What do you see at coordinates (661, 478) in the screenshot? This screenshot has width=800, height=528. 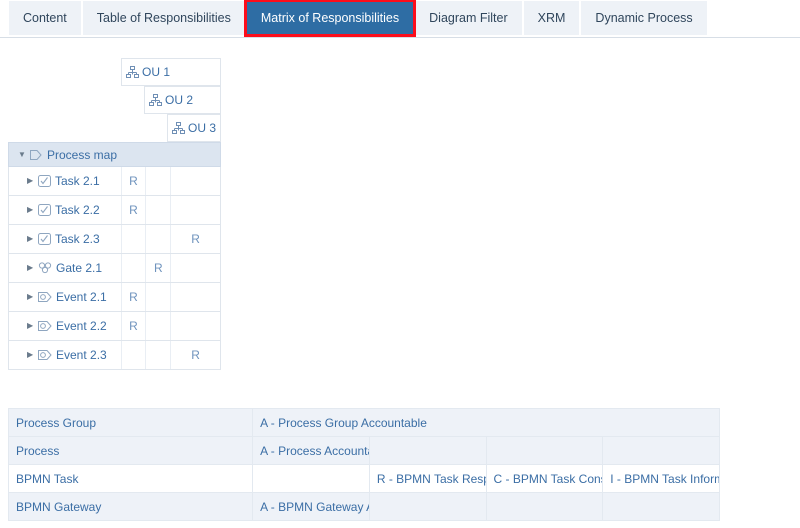 I see `legend-cell-informed: I - BPMN Task Informed` at bounding box center [661, 478].